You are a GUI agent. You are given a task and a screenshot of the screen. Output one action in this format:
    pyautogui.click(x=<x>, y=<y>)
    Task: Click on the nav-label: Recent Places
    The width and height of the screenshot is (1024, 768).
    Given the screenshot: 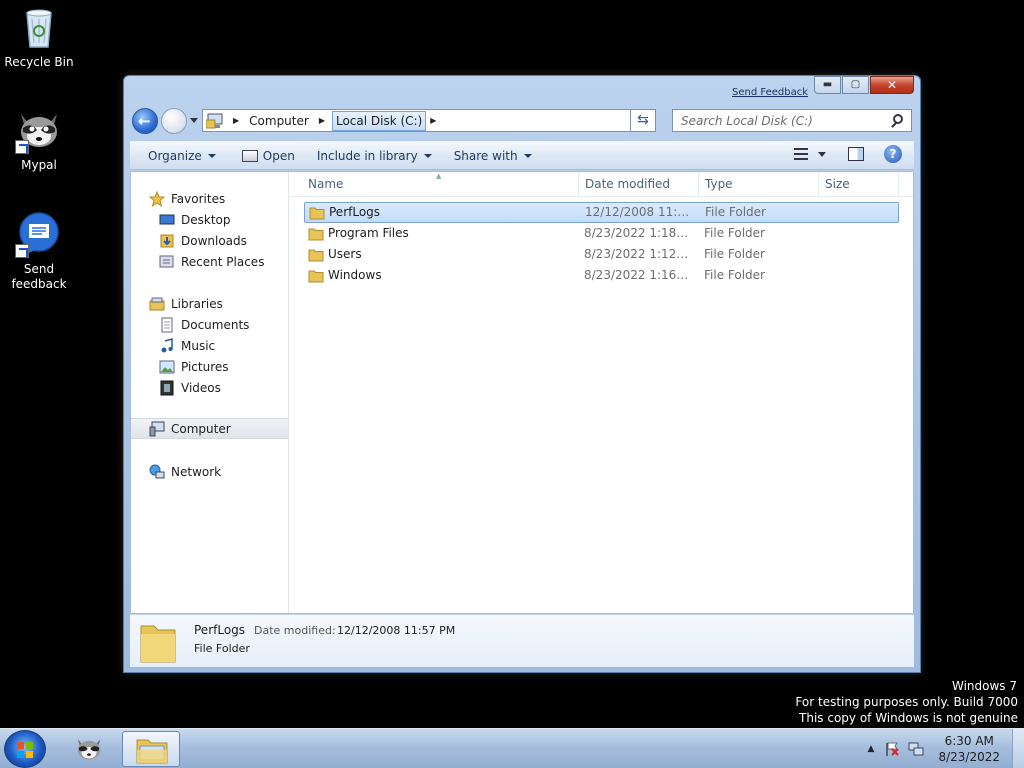 What is the action you would take?
    pyautogui.click(x=223, y=261)
    